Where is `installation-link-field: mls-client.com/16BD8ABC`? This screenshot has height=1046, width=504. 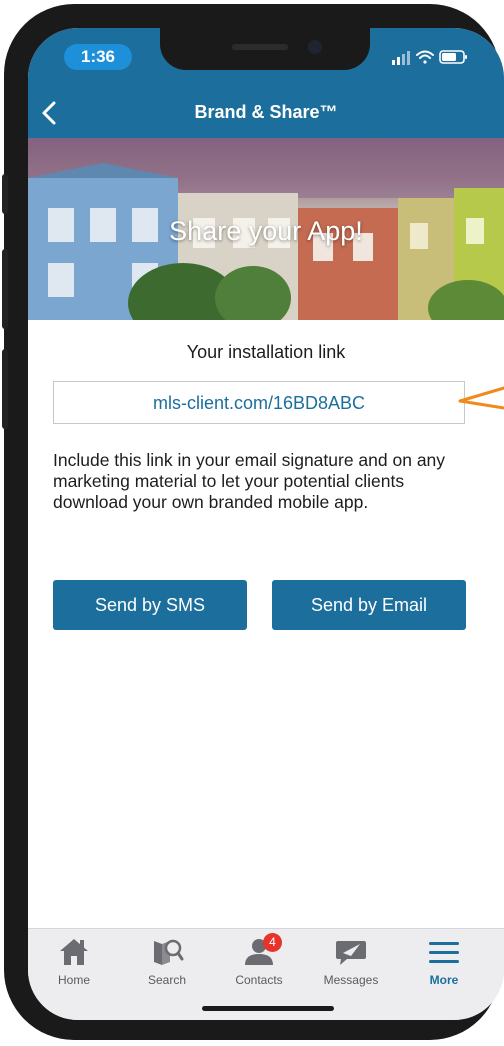 installation-link-field: mls-client.com/16BD8ABC is located at coordinates (259, 402).